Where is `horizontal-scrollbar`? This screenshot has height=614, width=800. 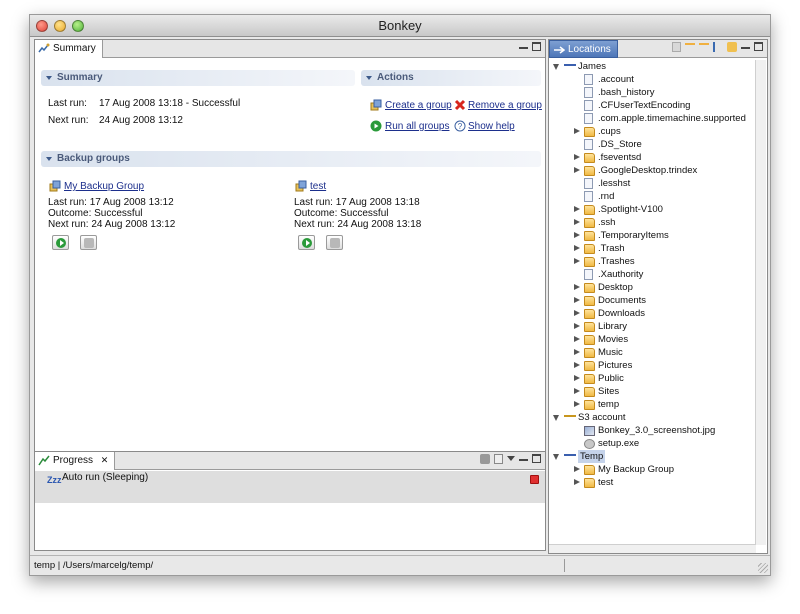 horizontal-scrollbar is located at coordinates (652, 548).